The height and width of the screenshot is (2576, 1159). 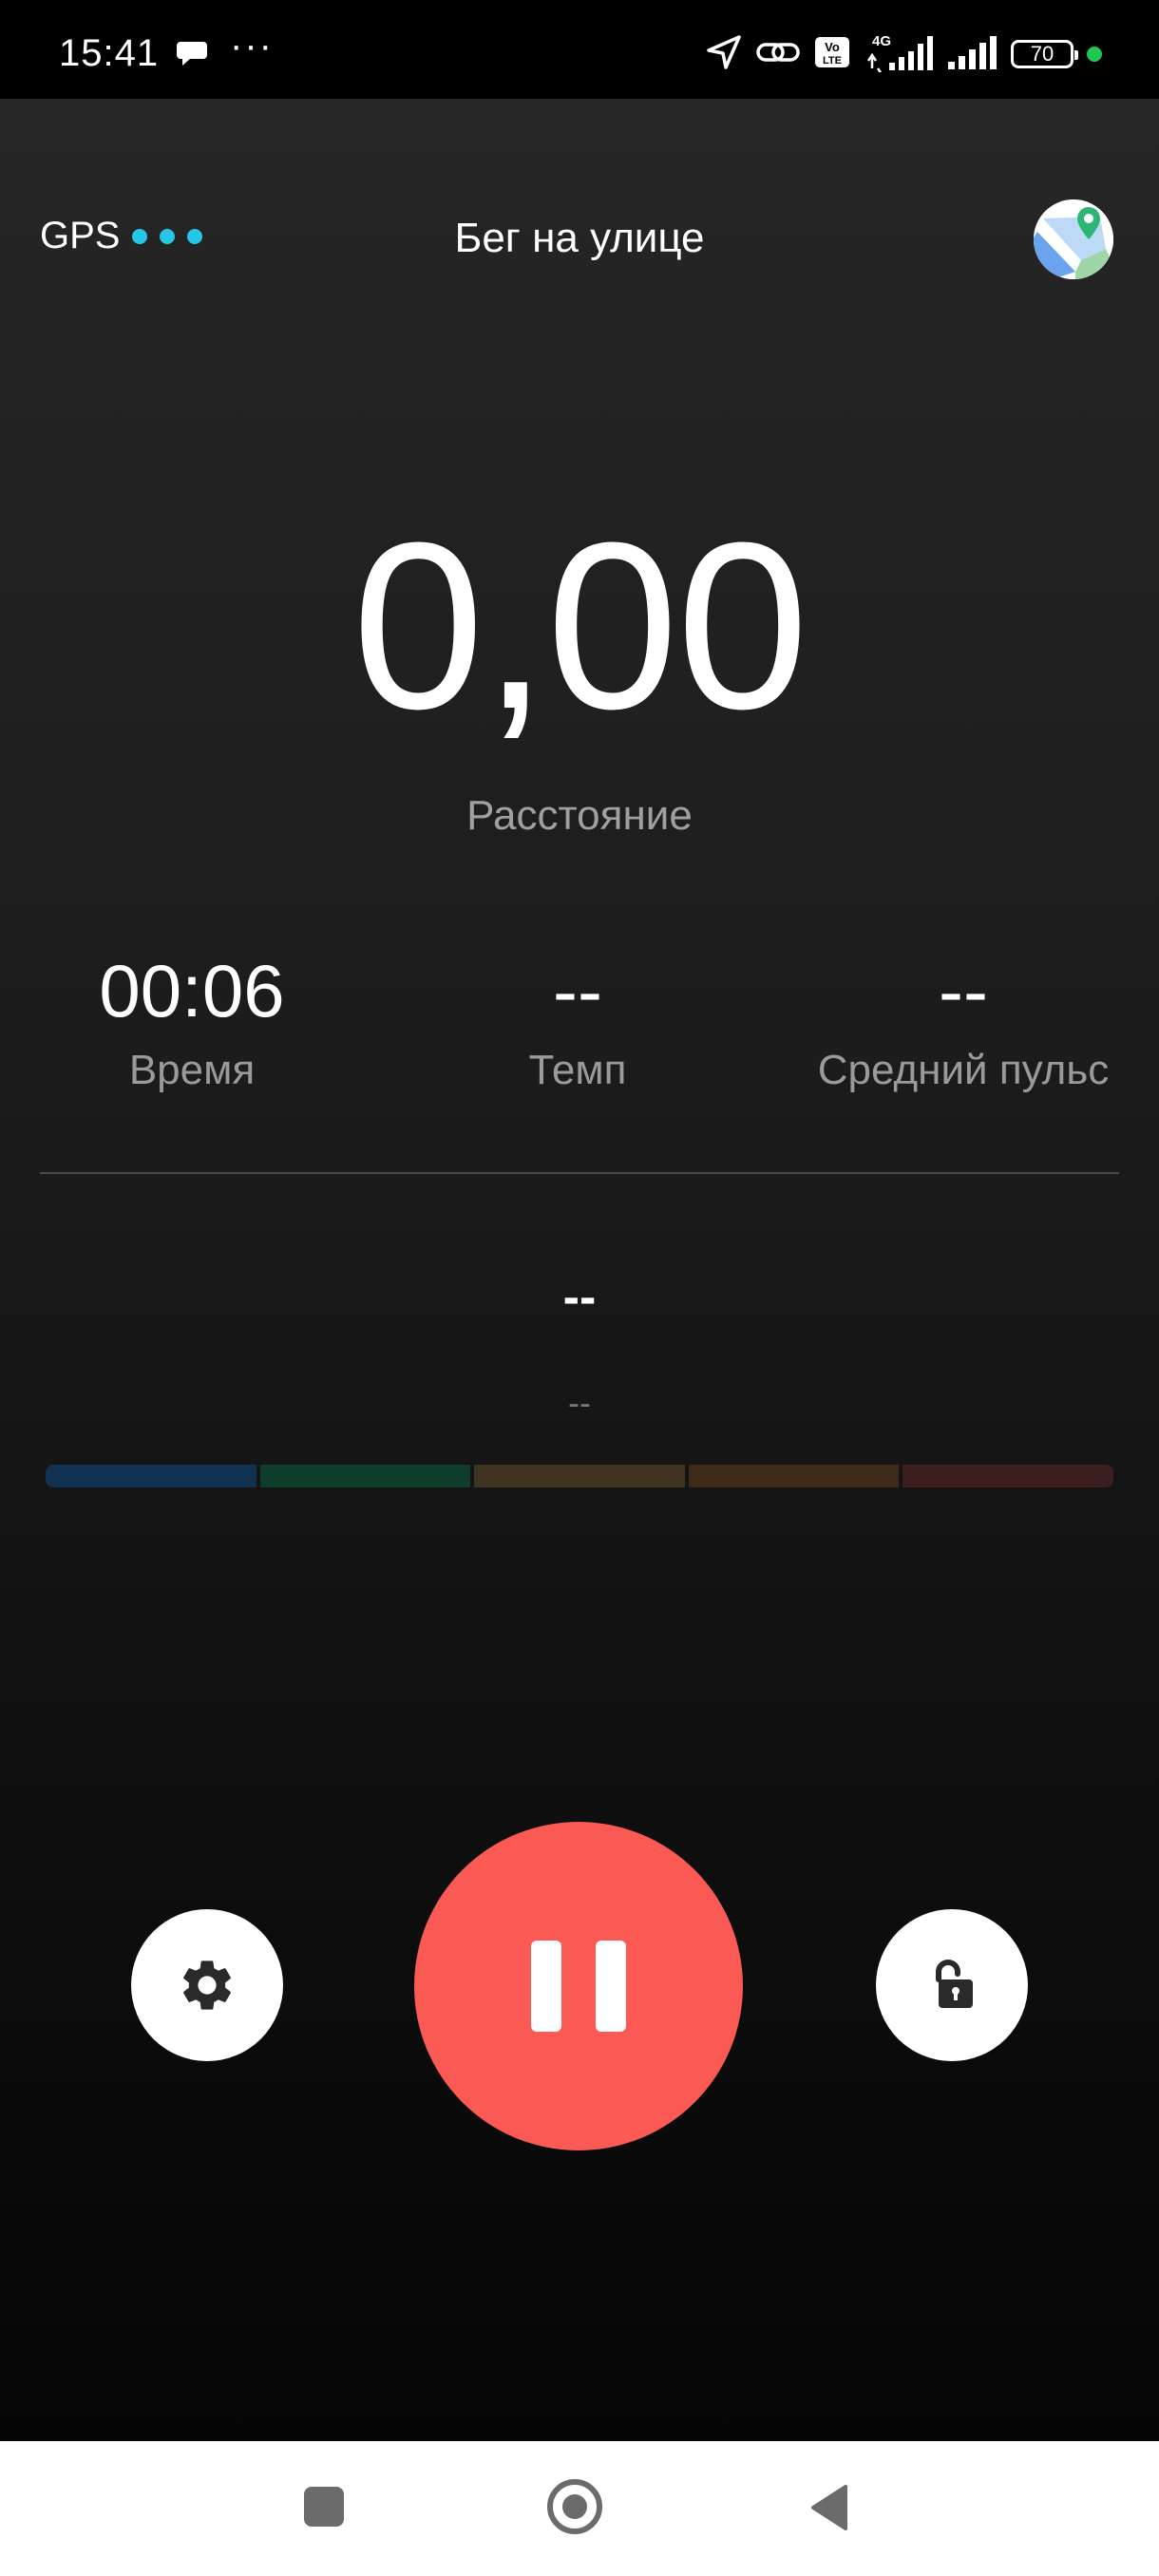 What do you see at coordinates (963, 990) in the screenshot?
I see `metric-avg-heart-rate-value: --` at bounding box center [963, 990].